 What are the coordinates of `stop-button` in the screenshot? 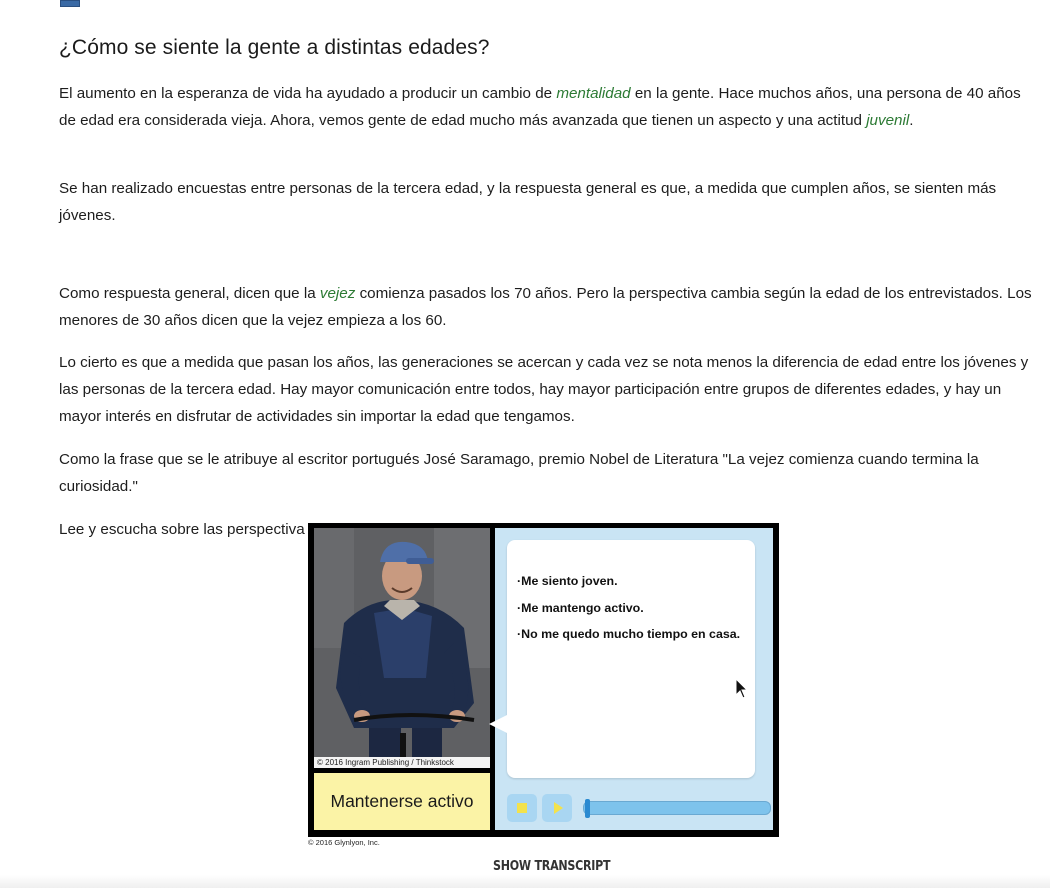 It's located at (522, 808).